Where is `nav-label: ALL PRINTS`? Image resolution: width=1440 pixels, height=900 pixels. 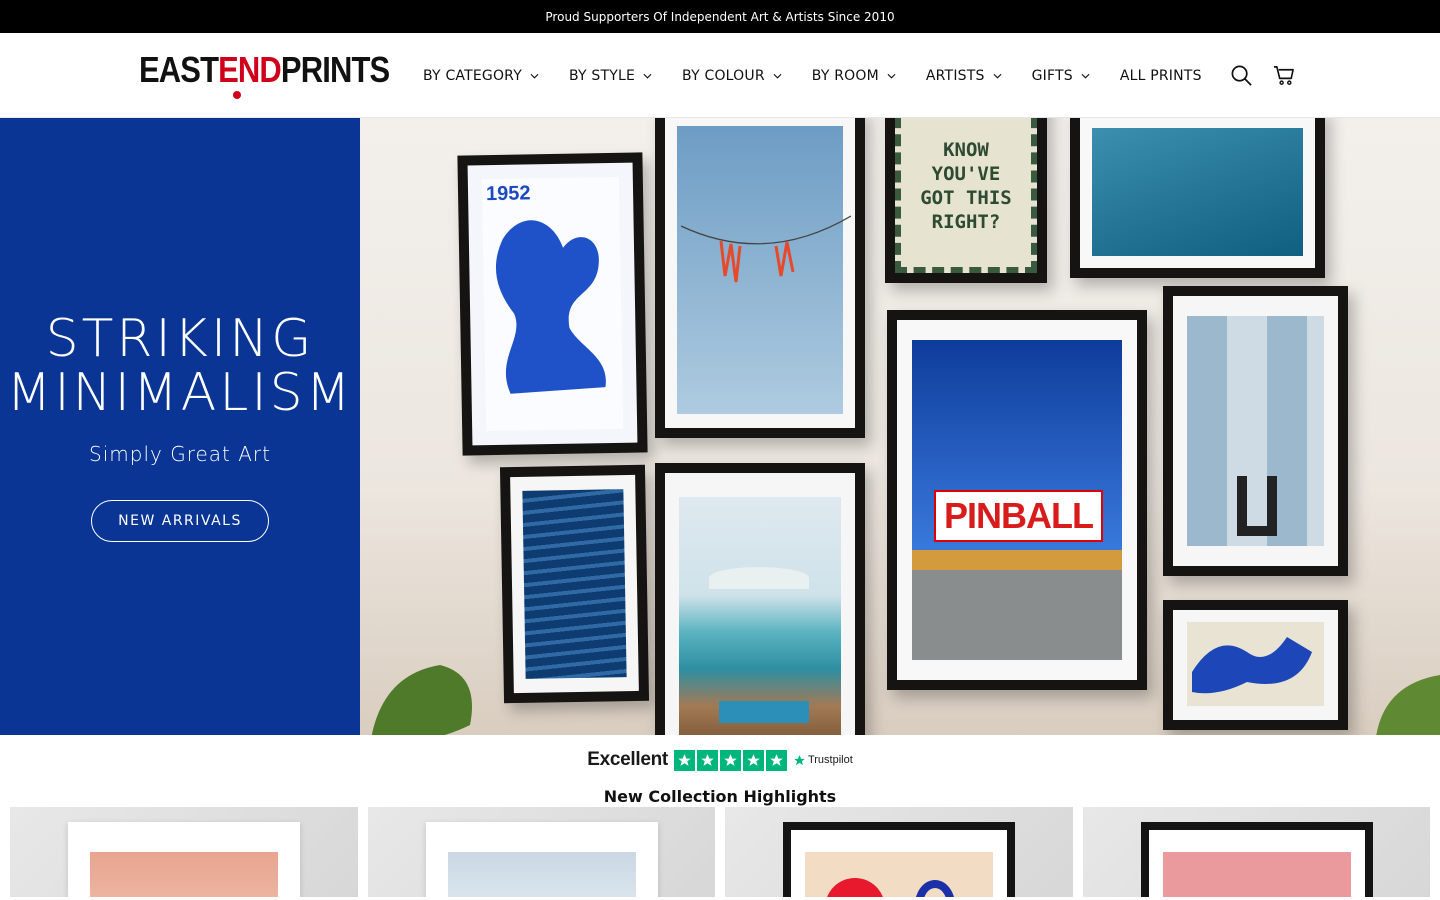
nav-label: ALL PRINTS is located at coordinates (1160, 75).